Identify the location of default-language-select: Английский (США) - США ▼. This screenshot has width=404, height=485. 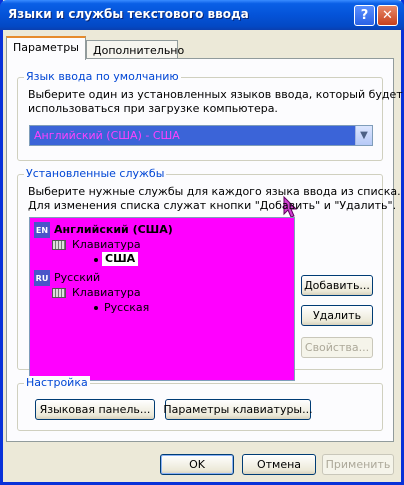
(201, 135).